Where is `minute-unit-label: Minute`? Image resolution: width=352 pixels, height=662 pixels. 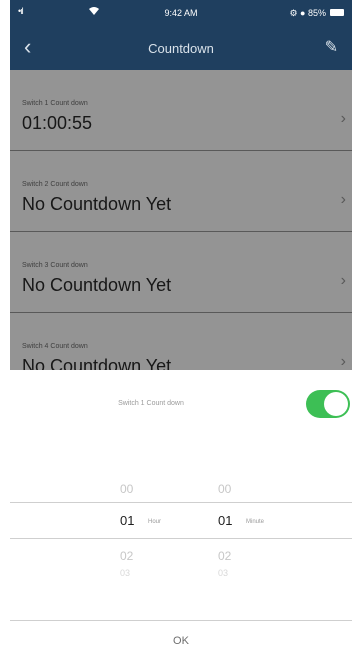 minute-unit-label: Minute is located at coordinates (255, 522).